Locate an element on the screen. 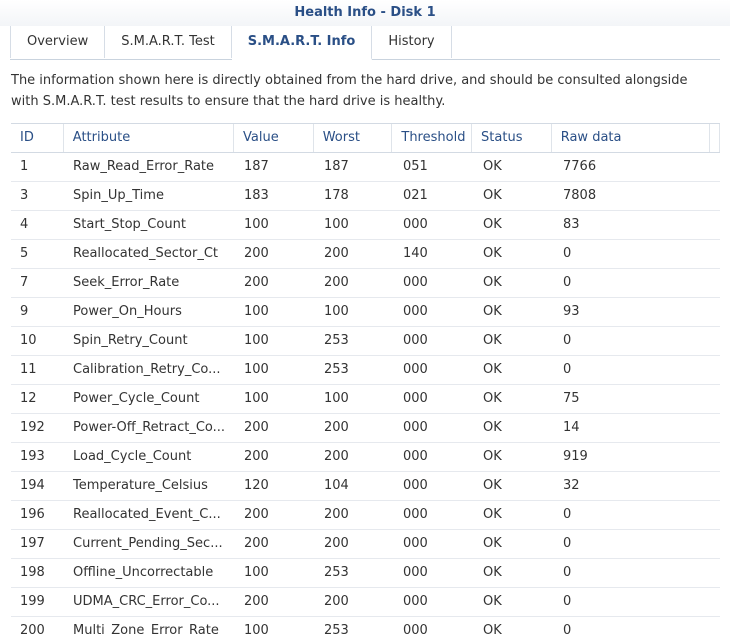 This screenshot has width=730, height=634. table-row: 197 Current_Pending_Sec... 200 200 000 OK 0 is located at coordinates (365, 544).